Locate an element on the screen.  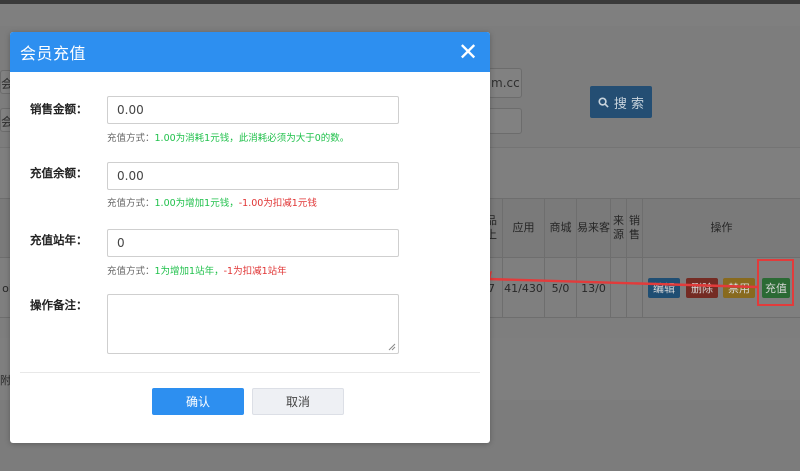
bg-input-second is located at coordinates (505, 121).